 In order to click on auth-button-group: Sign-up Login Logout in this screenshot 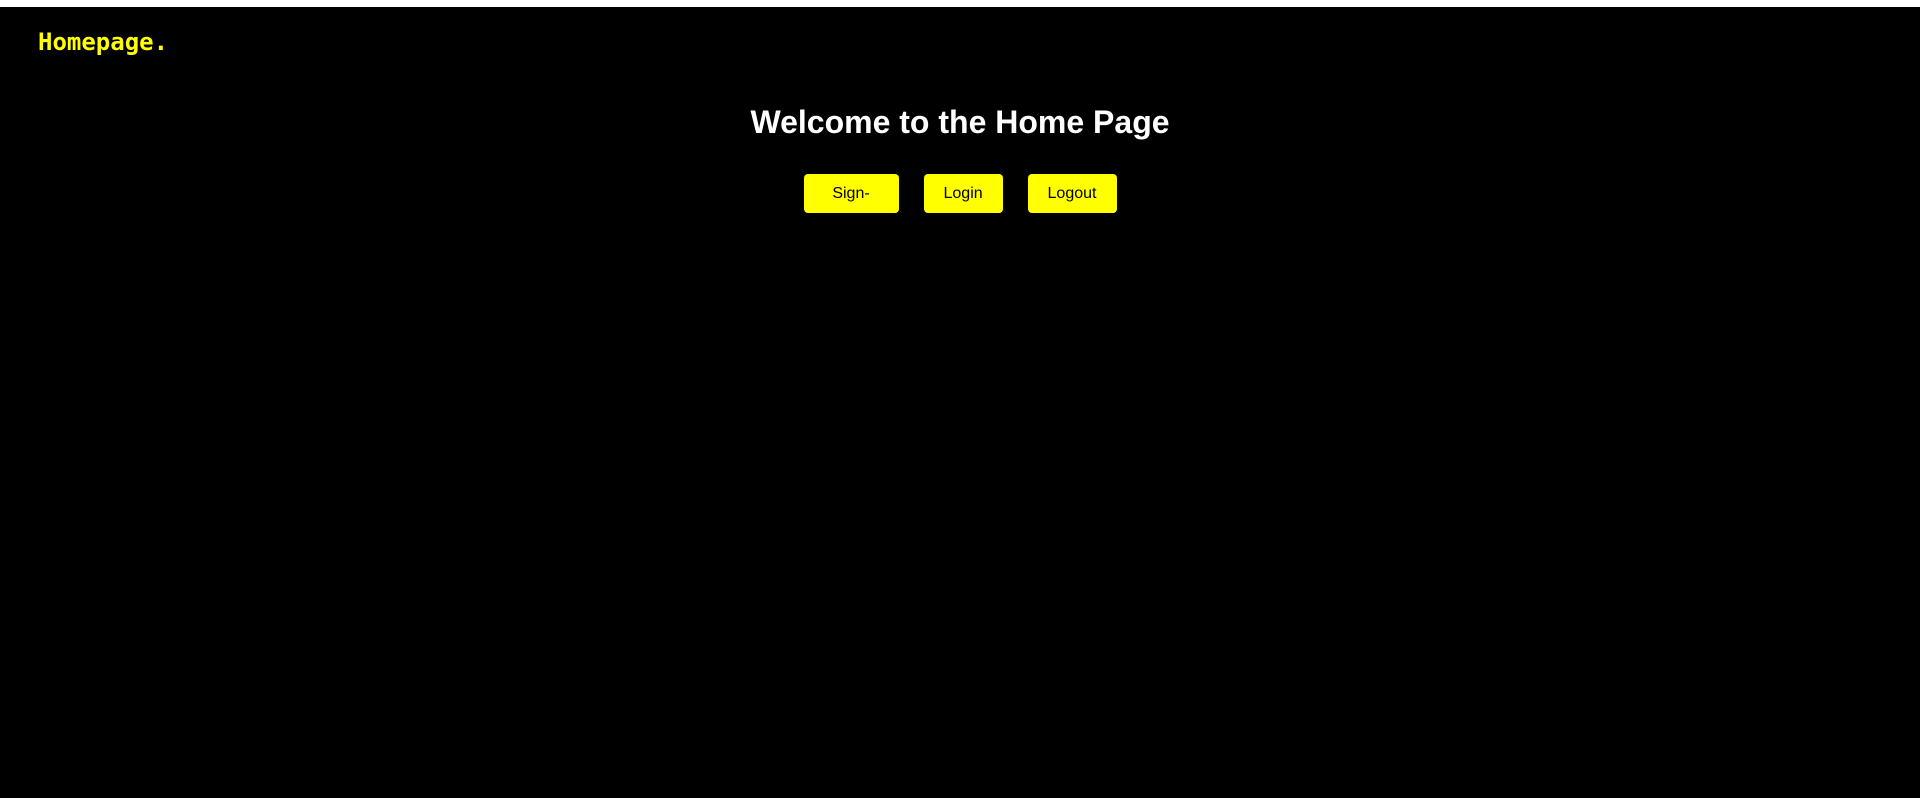, I will do `click(960, 207)`.